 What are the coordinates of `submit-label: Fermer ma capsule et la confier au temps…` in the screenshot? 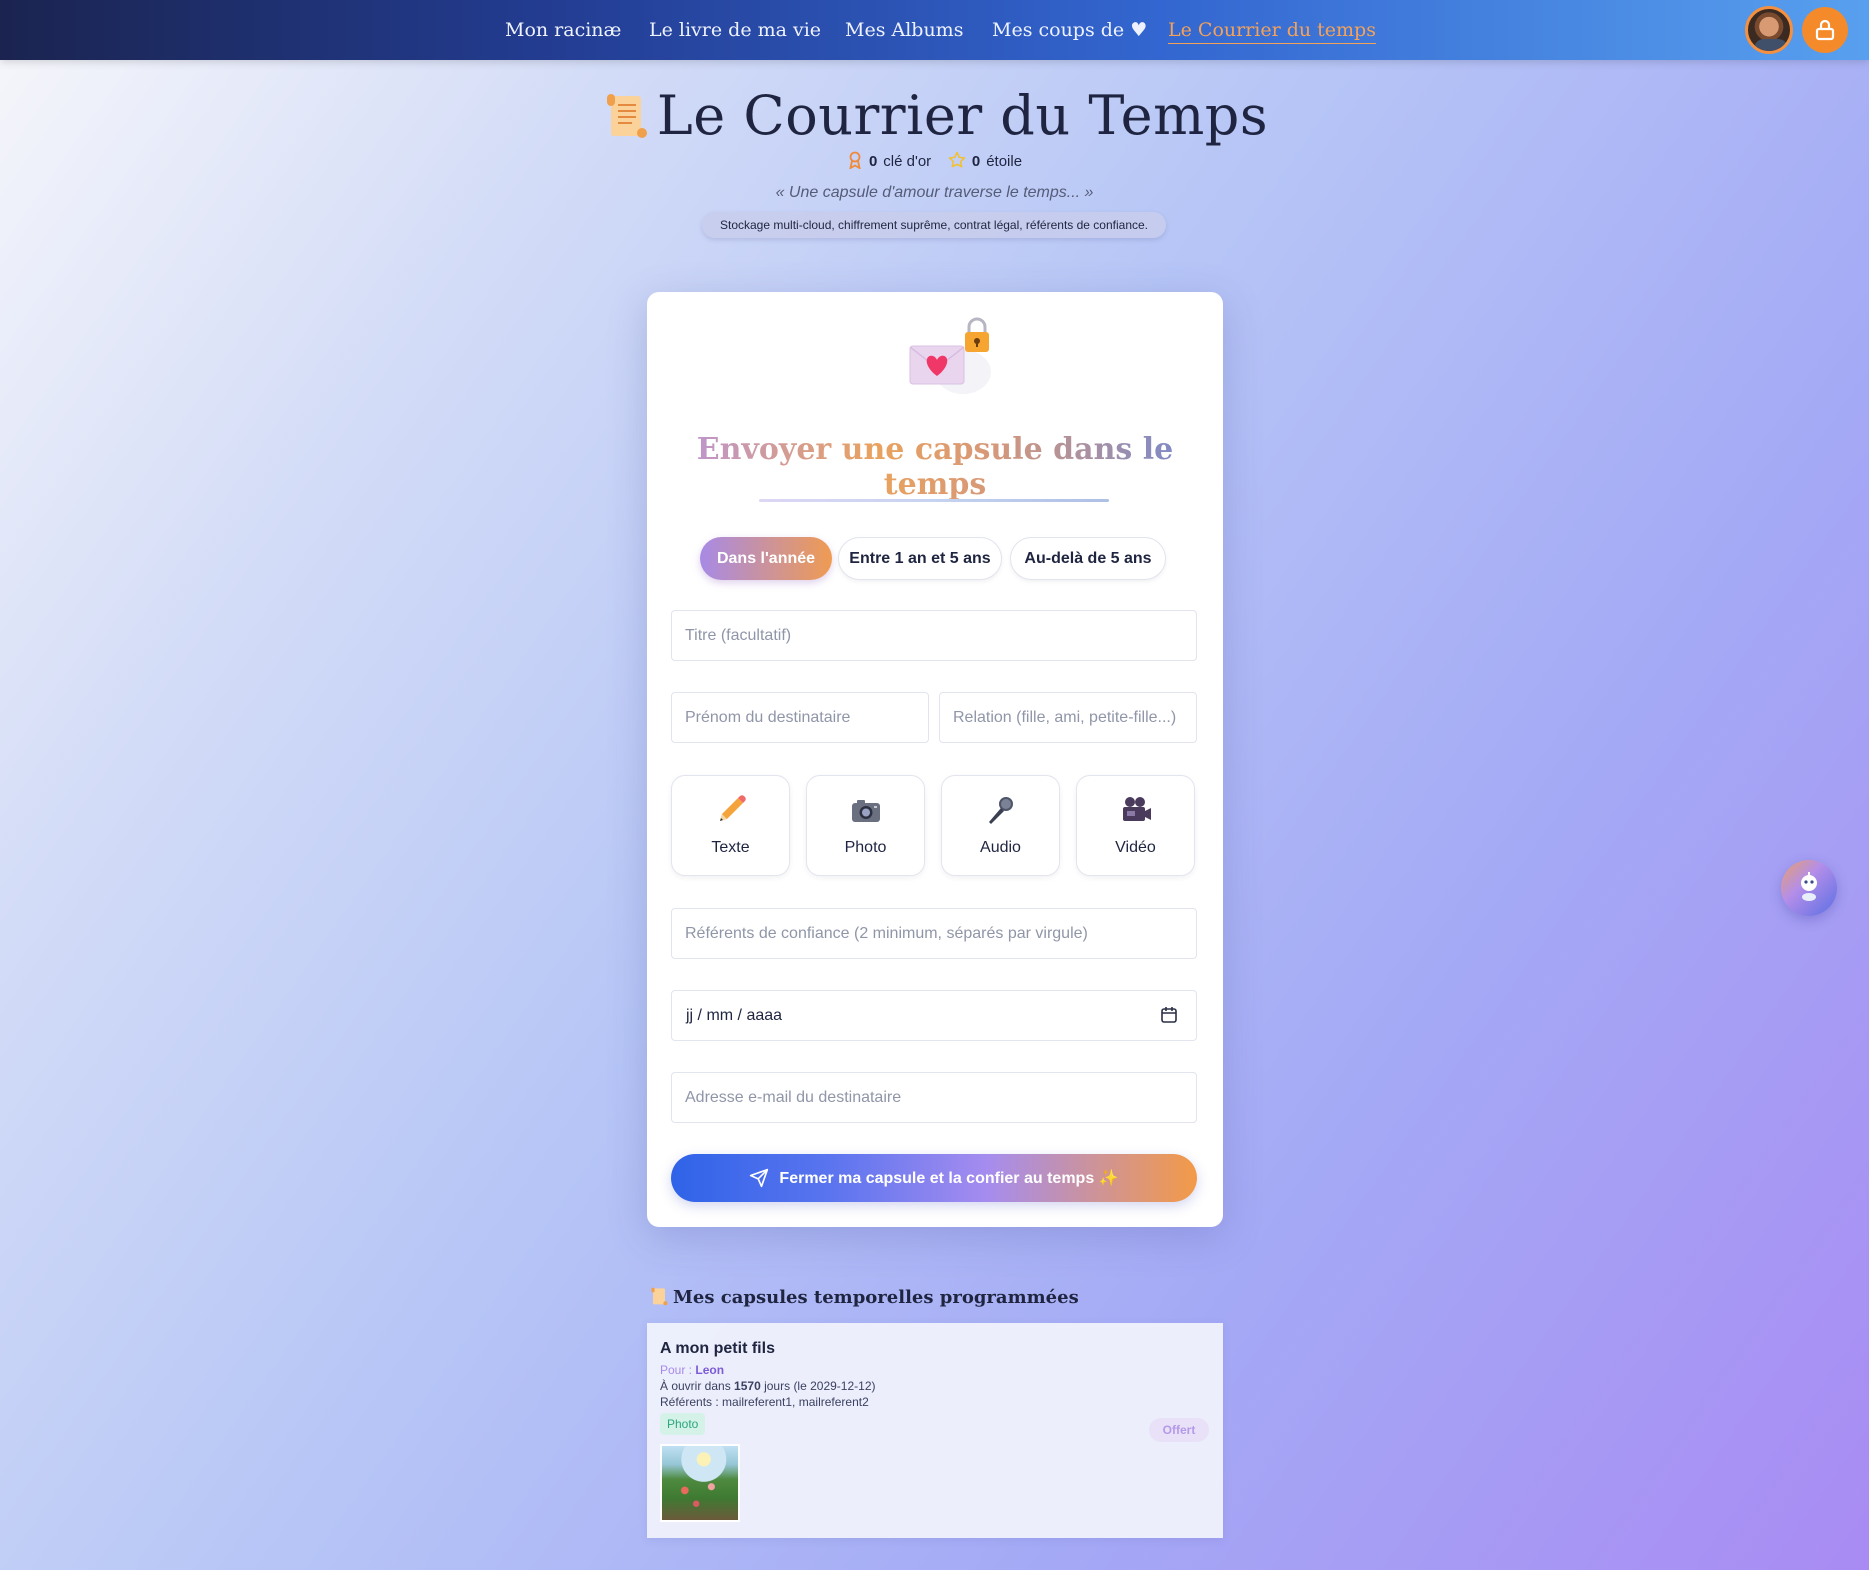 It's located at (949, 1178).